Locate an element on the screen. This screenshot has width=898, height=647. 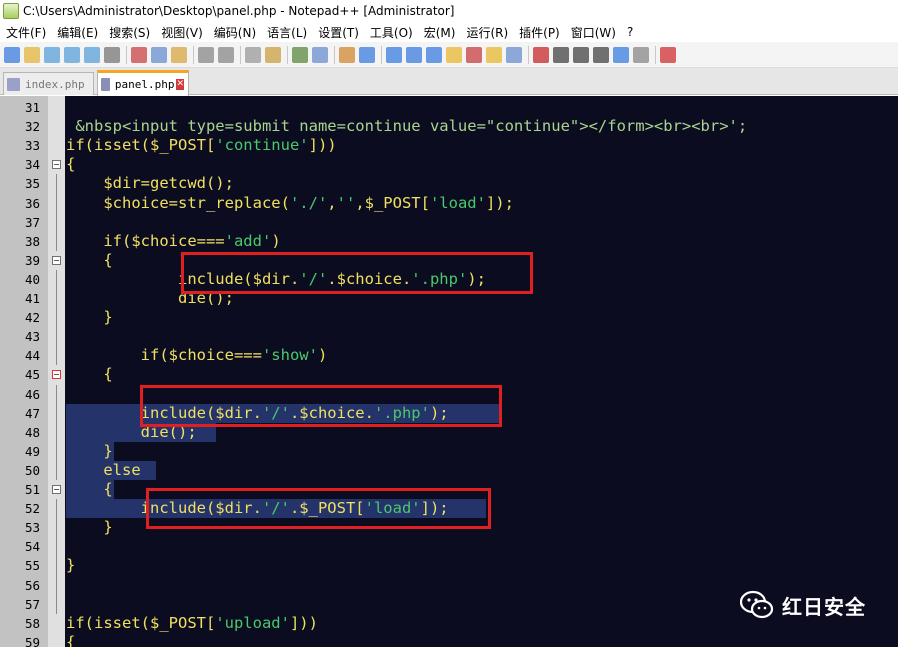
tab-label: index.php is located at coordinates (55, 84).